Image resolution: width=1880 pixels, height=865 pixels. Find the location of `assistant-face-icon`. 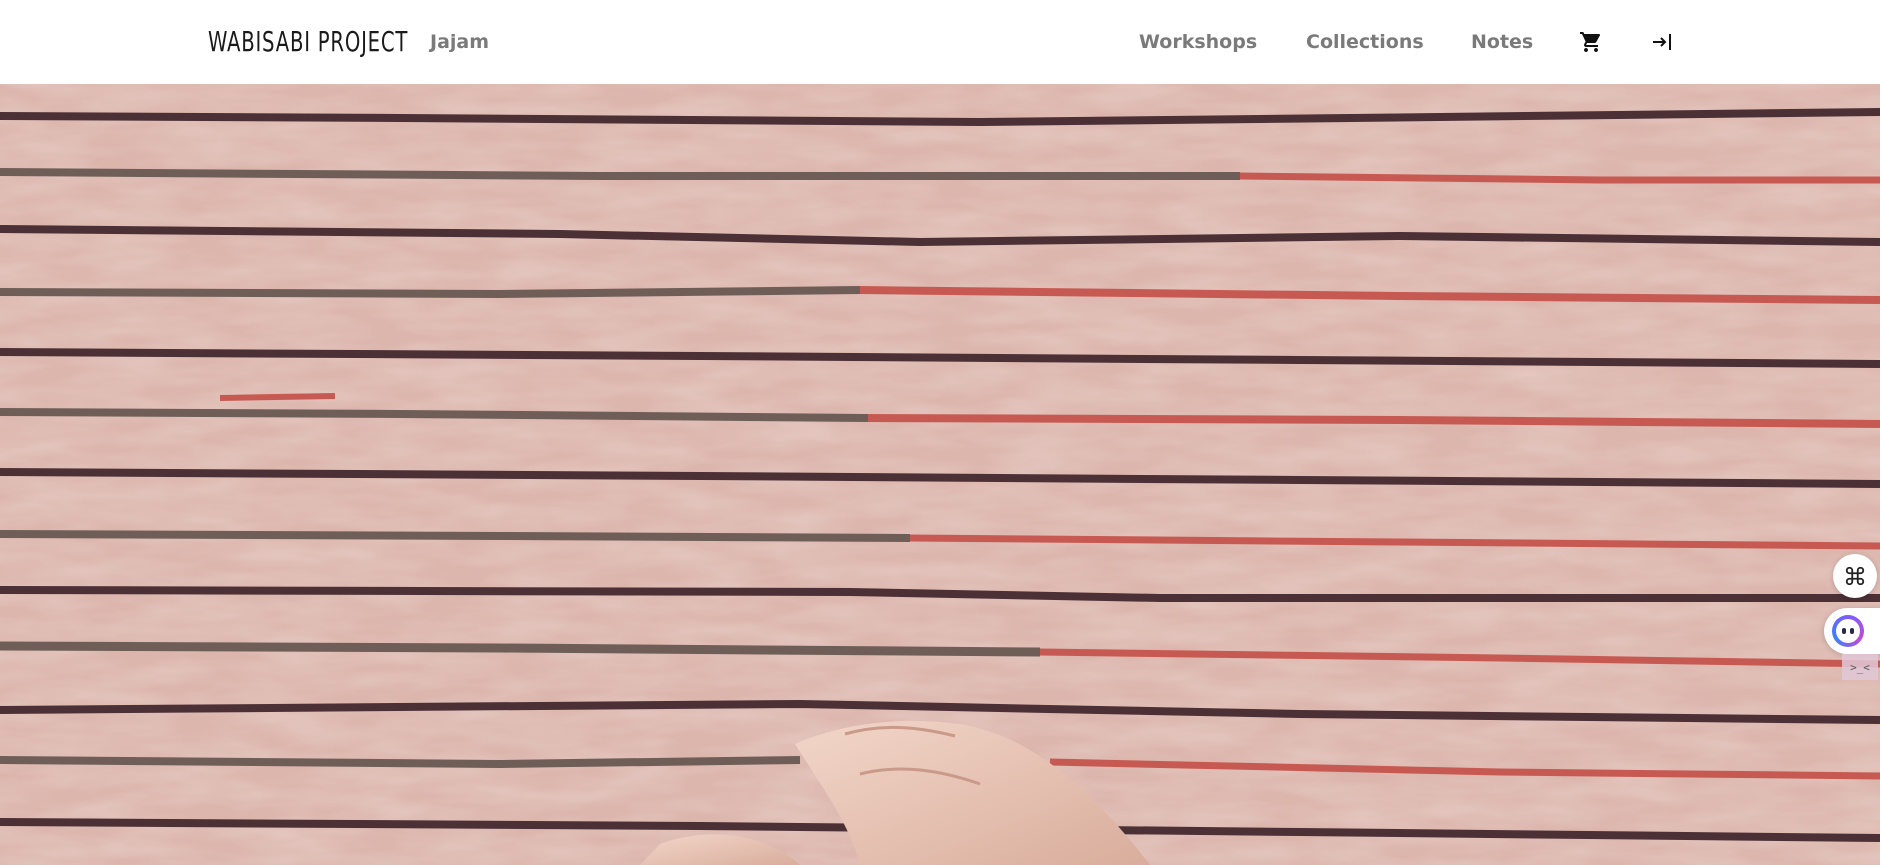

assistant-face-icon is located at coordinates (1848, 631).